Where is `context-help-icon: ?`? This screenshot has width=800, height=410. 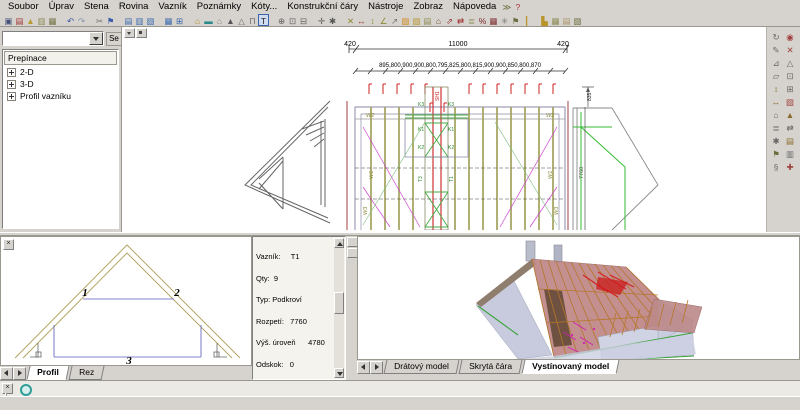 context-help-icon: ? is located at coordinates (517, 6).